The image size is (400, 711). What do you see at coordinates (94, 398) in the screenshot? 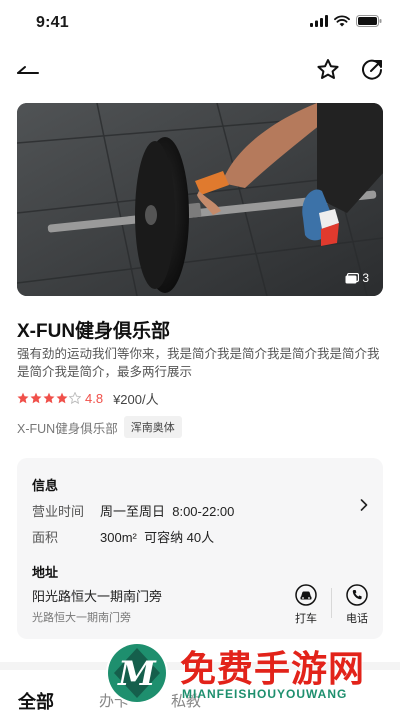
I see `rating-value: 4.8` at bounding box center [94, 398].